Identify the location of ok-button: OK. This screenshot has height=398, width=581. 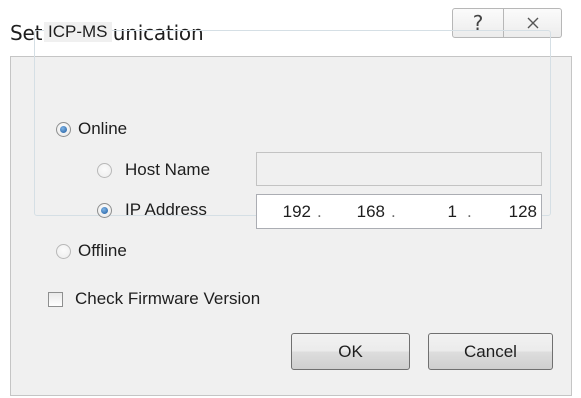
(350, 351).